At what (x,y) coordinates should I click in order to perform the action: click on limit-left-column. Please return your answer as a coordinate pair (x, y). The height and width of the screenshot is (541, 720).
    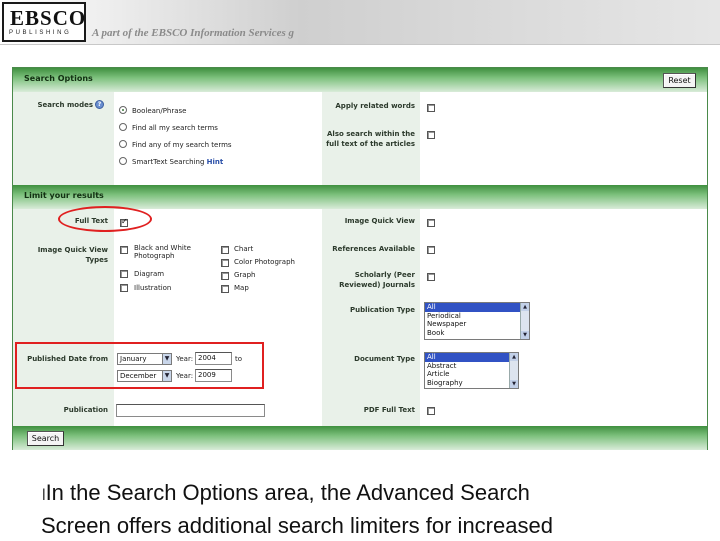
    Looking at the image, I should click on (218, 317).